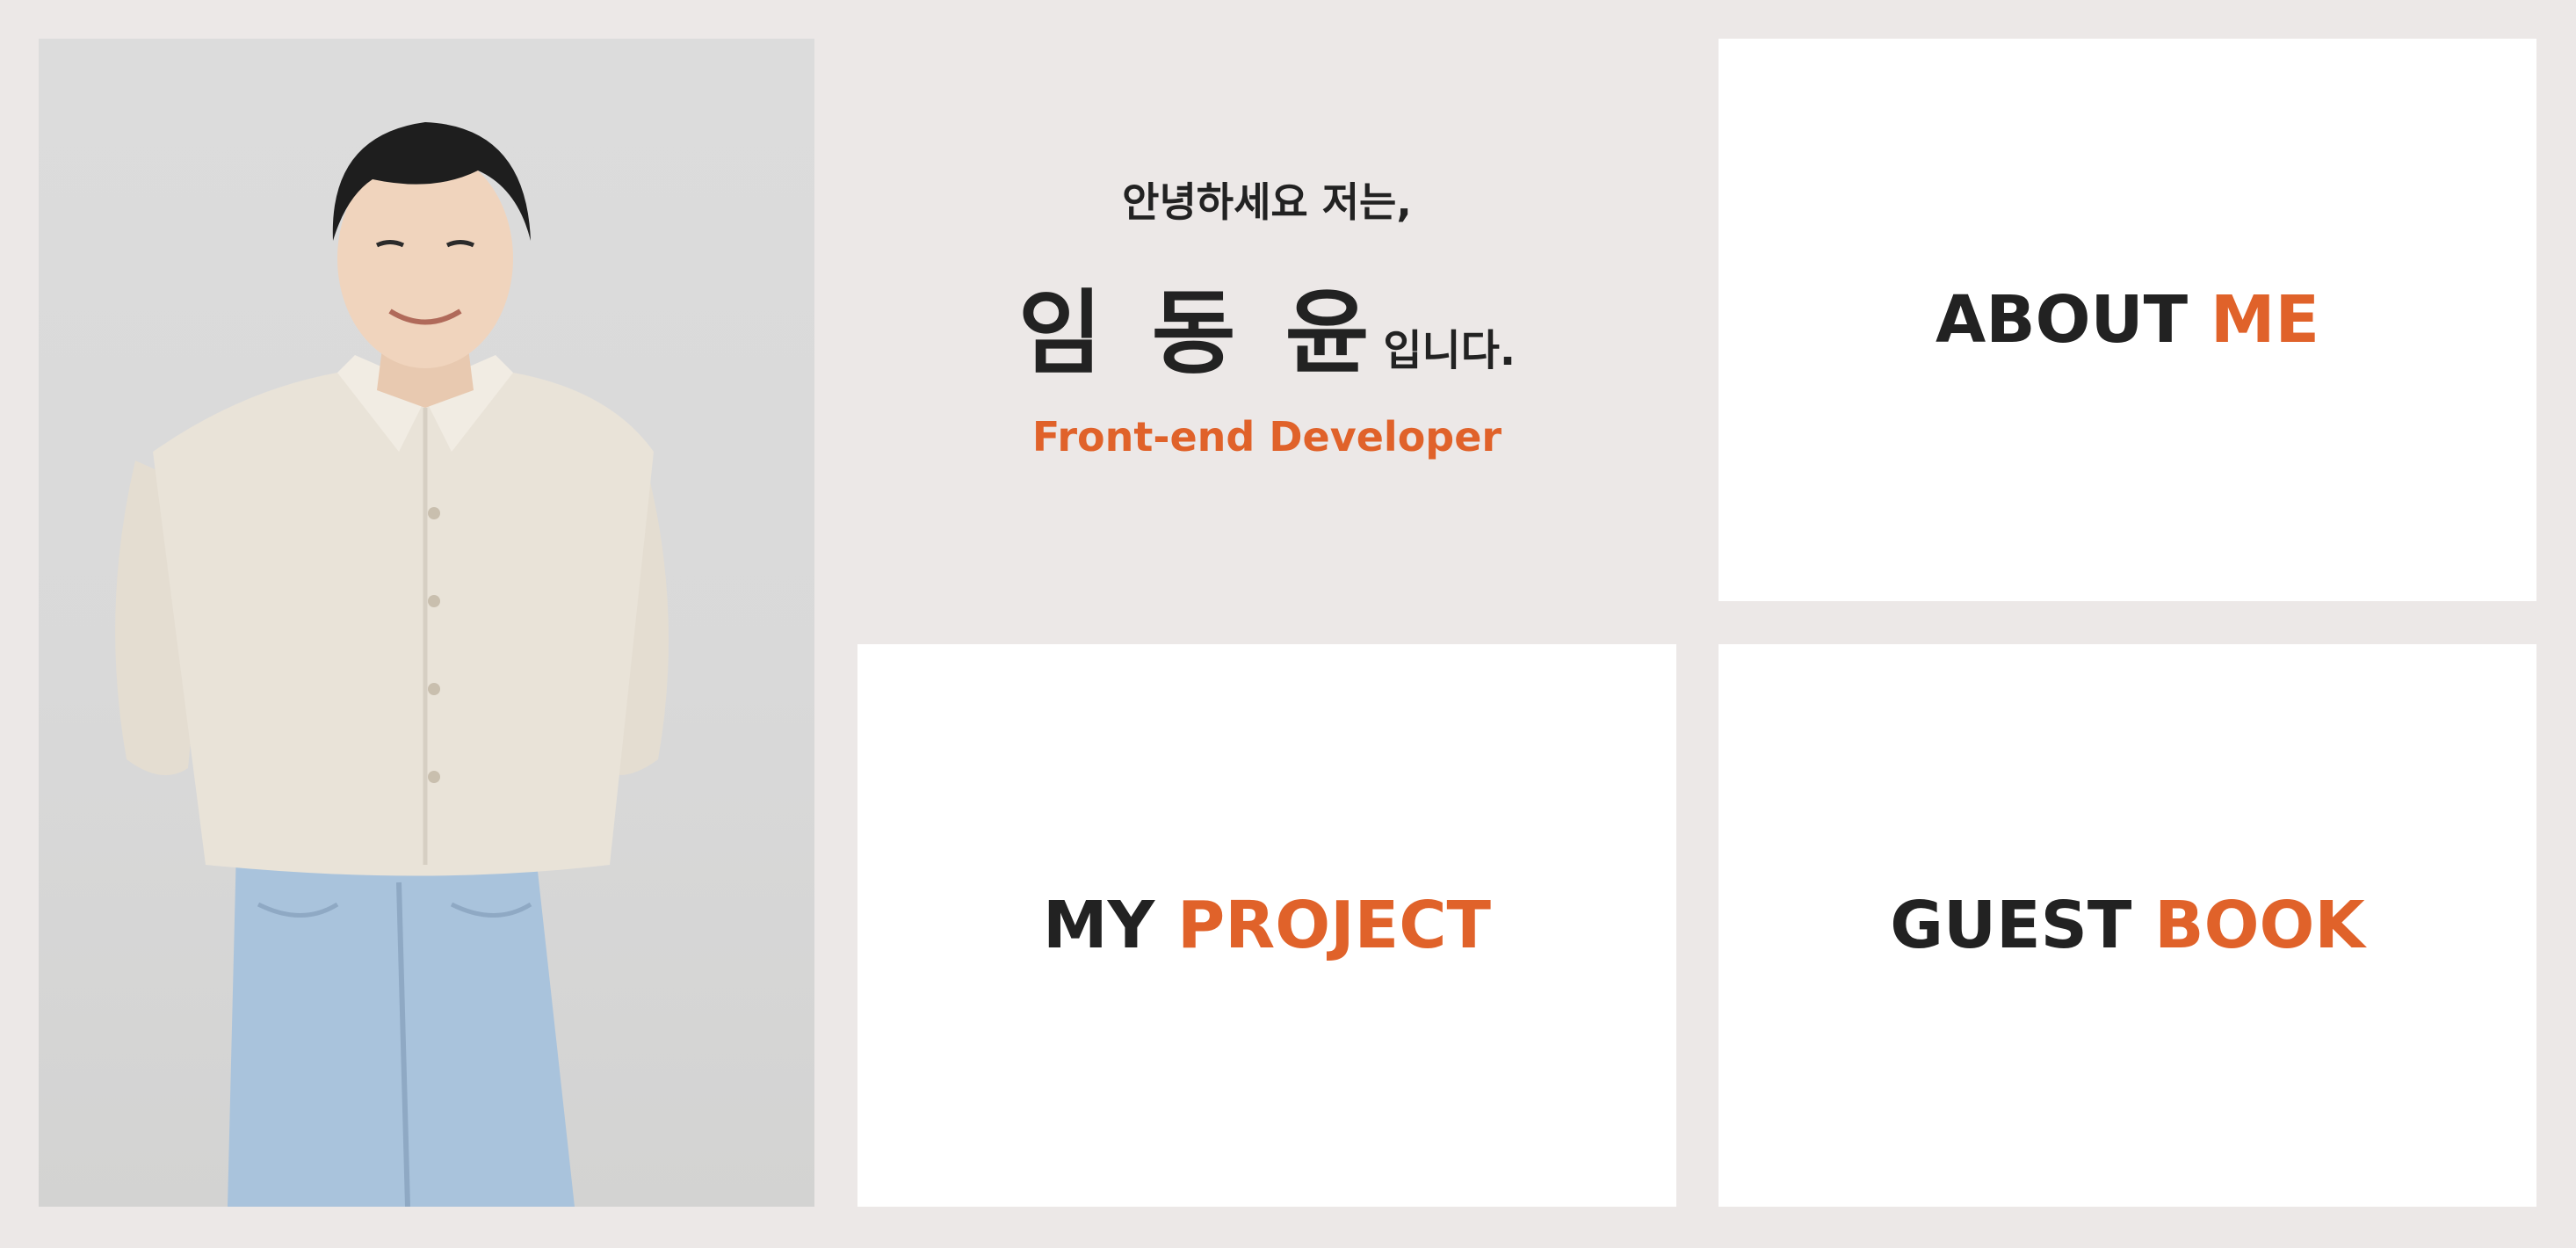 The width and height of the screenshot is (2576, 1248). I want to click on about-me-title: ABOUT ME, so click(2127, 320).